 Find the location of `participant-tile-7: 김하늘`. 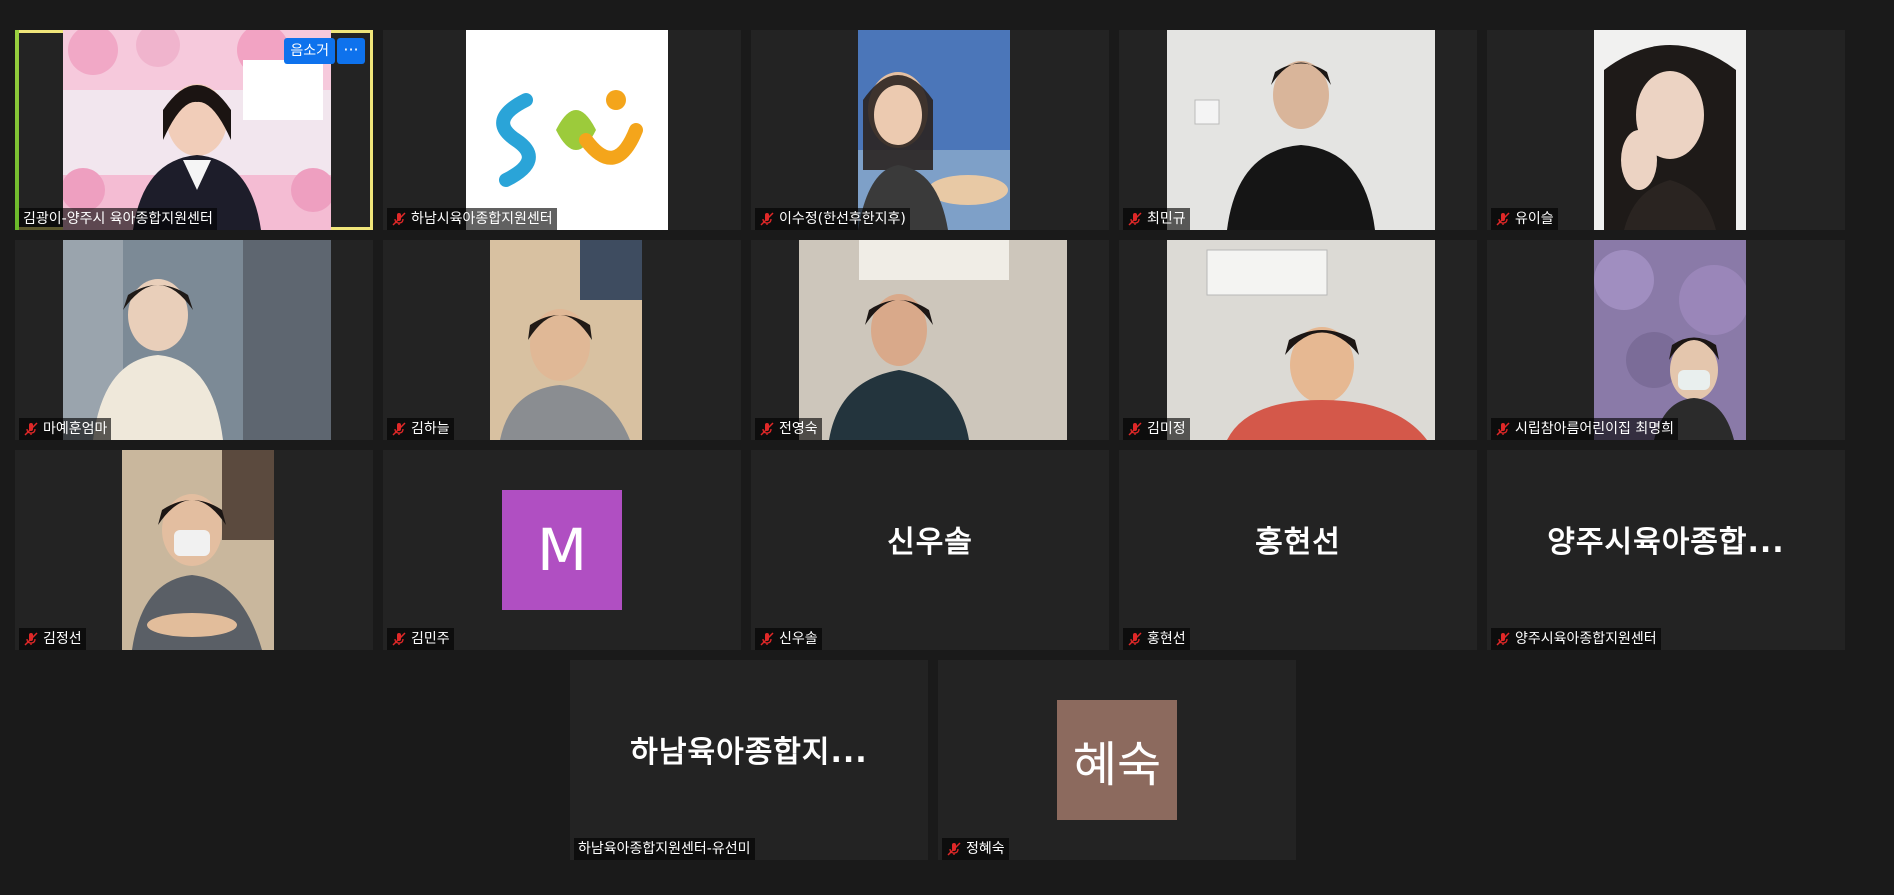

participant-tile-7: 김하늘 is located at coordinates (562, 340).